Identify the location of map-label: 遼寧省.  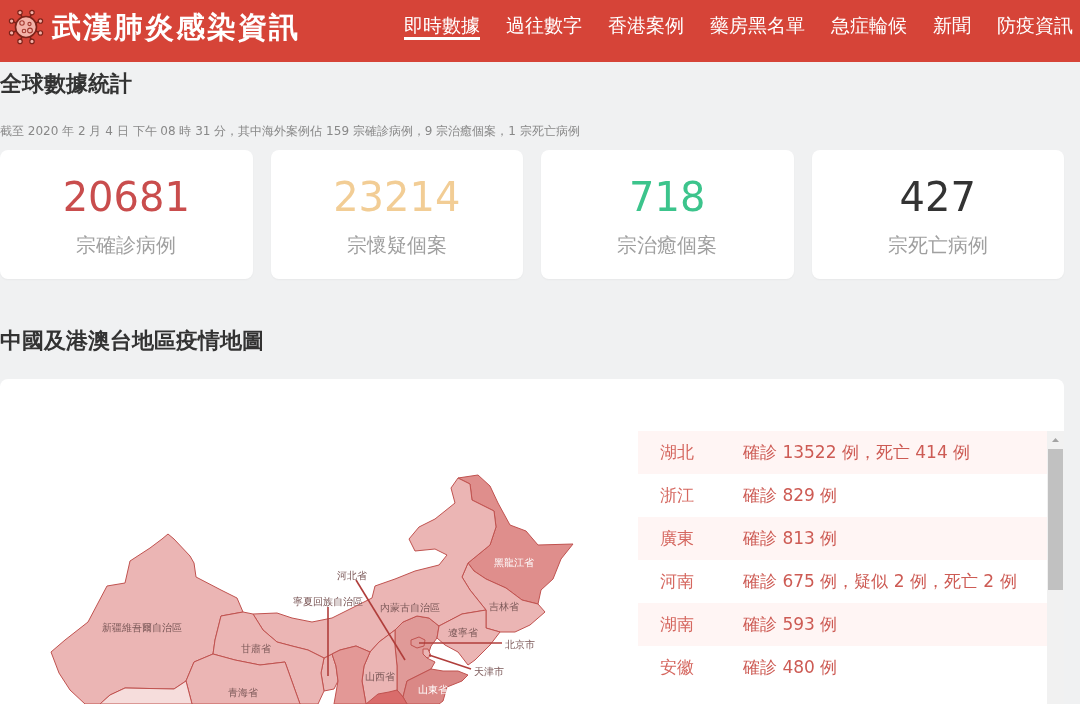
(463, 632).